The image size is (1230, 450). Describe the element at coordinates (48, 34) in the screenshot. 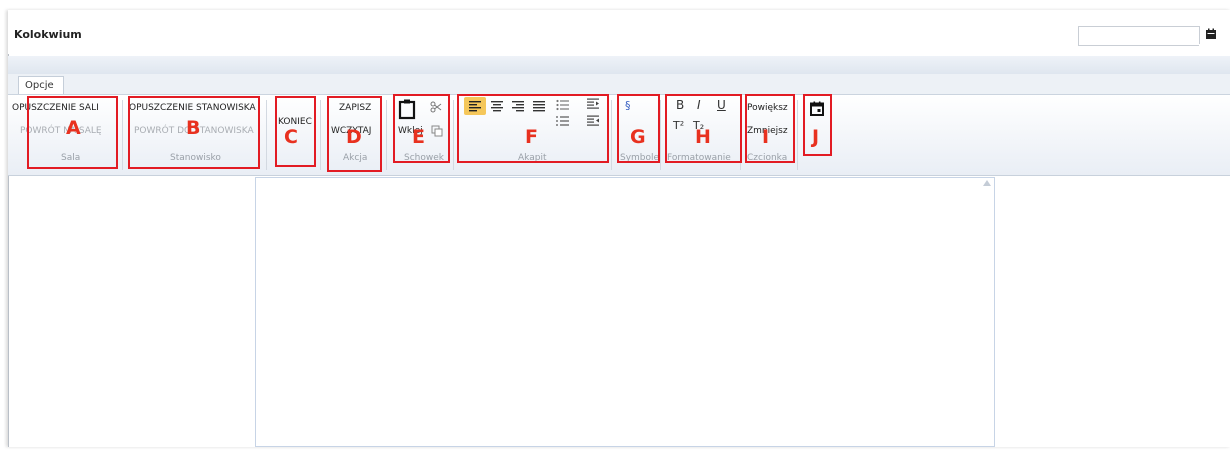

I see `window-title: Kolokwium` at that location.